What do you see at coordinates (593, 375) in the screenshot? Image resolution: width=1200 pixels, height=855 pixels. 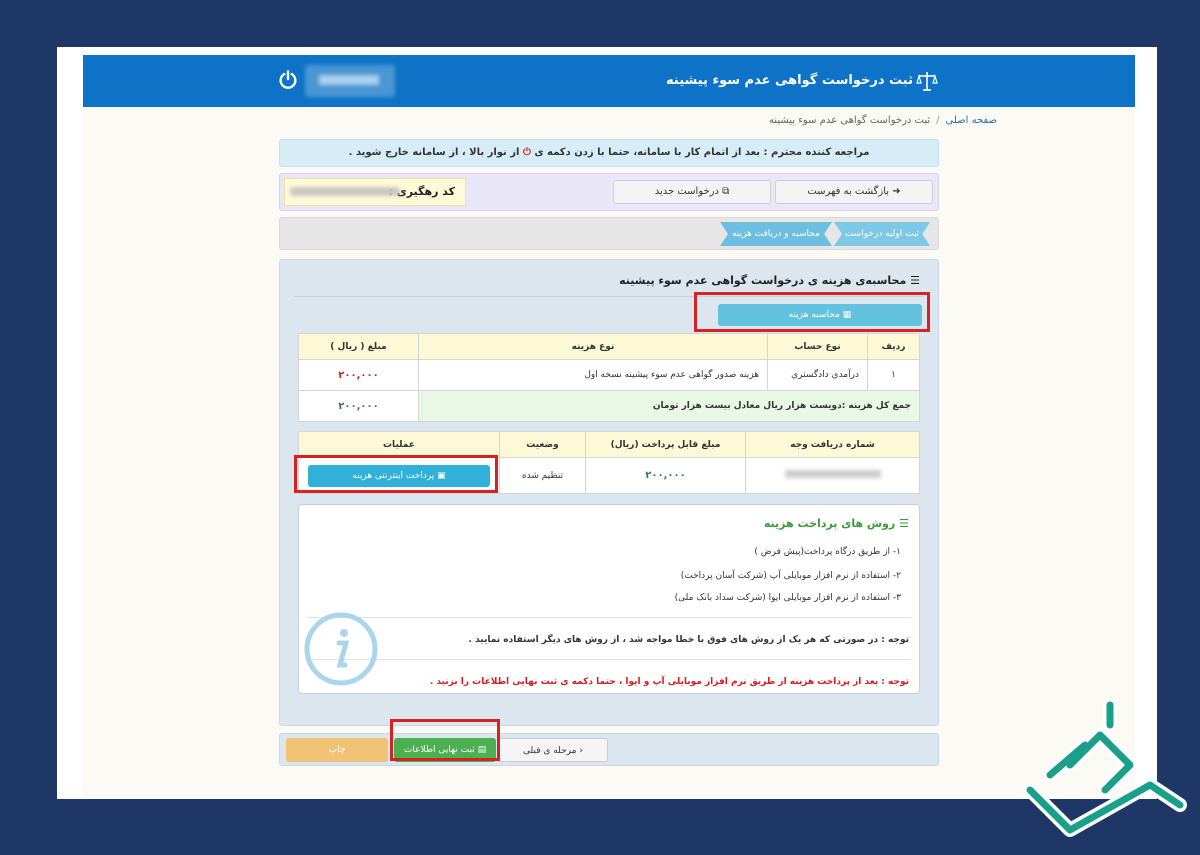 I see `row-cost-type: هزینه صدور گواهی عدم سوء پیشینه نسخه اول` at bounding box center [593, 375].